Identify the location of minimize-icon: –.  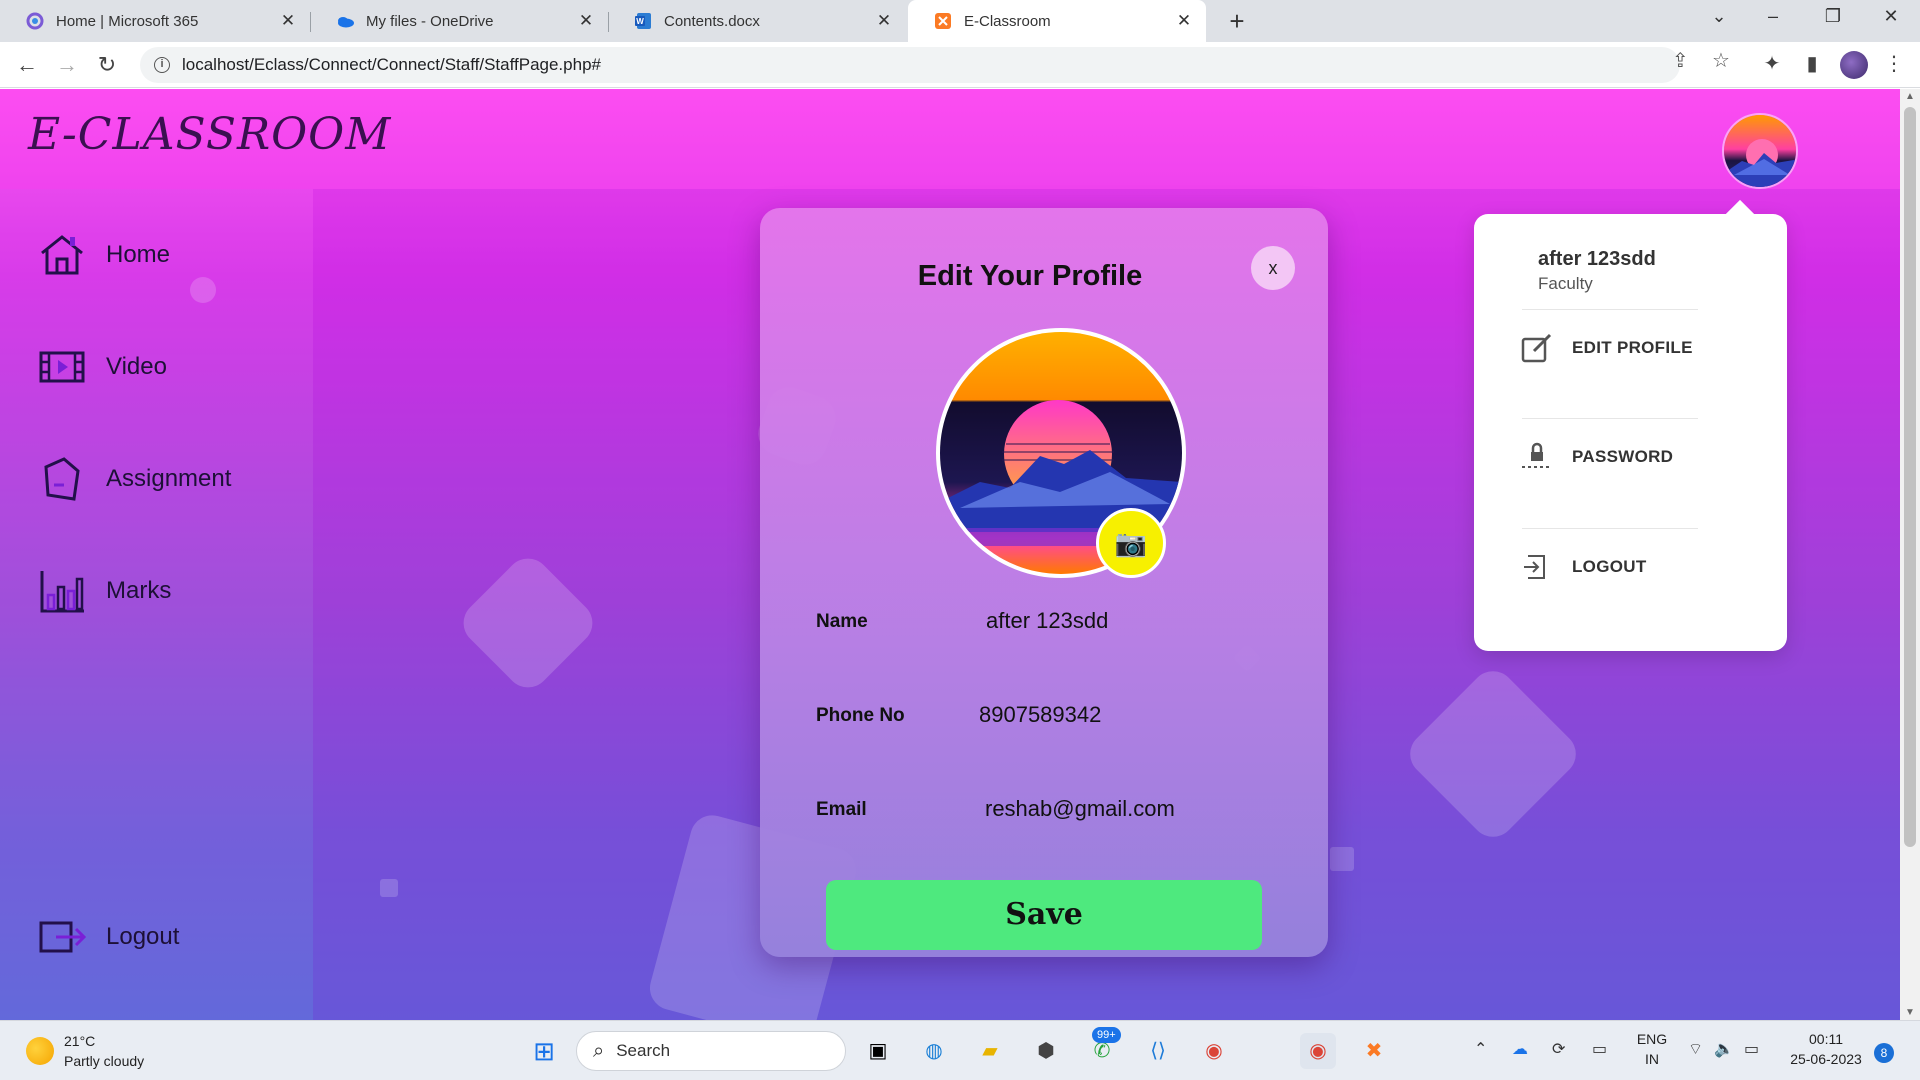
(1773, 16).